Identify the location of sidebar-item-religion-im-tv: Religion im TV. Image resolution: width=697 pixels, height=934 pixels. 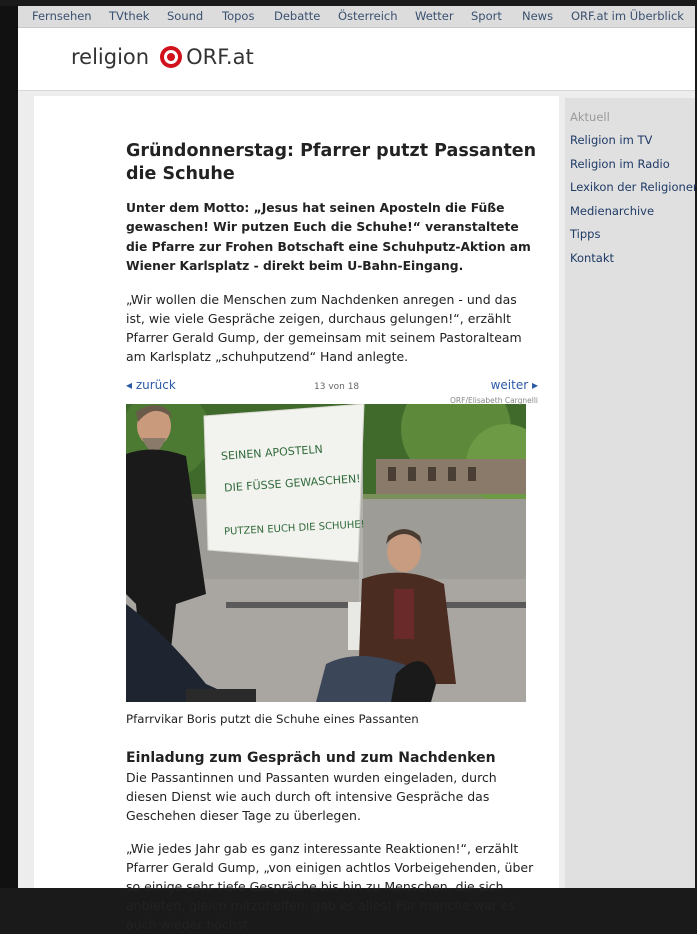
(611, 140).